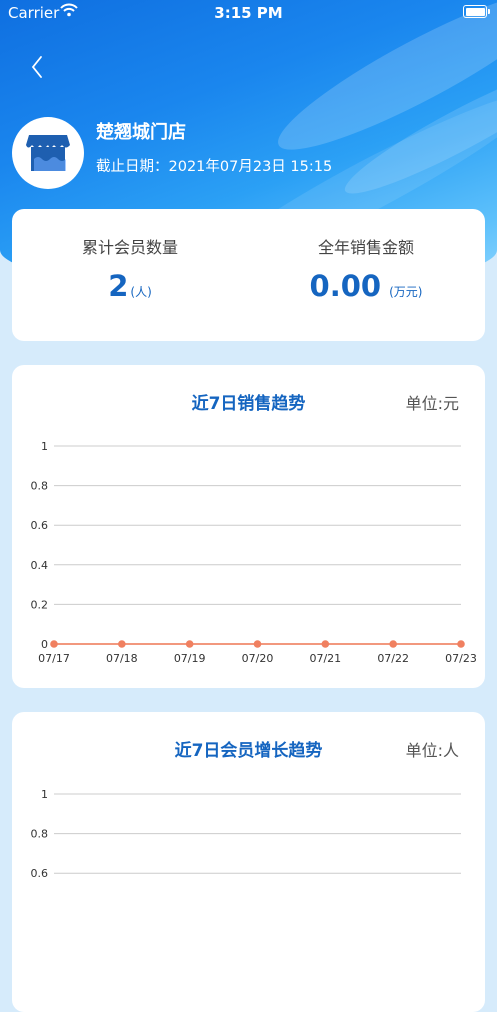 Image resolution: width=497 pixels, height=1012 pixels. What do you see at coordinates (122, 658) in the screenshot?
I see `x-tick-label: 07/18` at bounding box center [122, 658].